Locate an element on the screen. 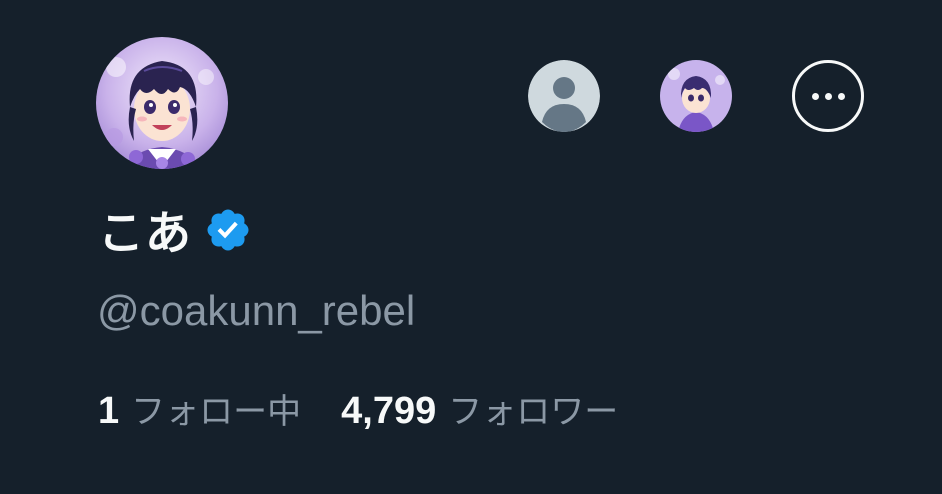  followers-link: 4,799 フォロワー is located at coordinates (479, 408).